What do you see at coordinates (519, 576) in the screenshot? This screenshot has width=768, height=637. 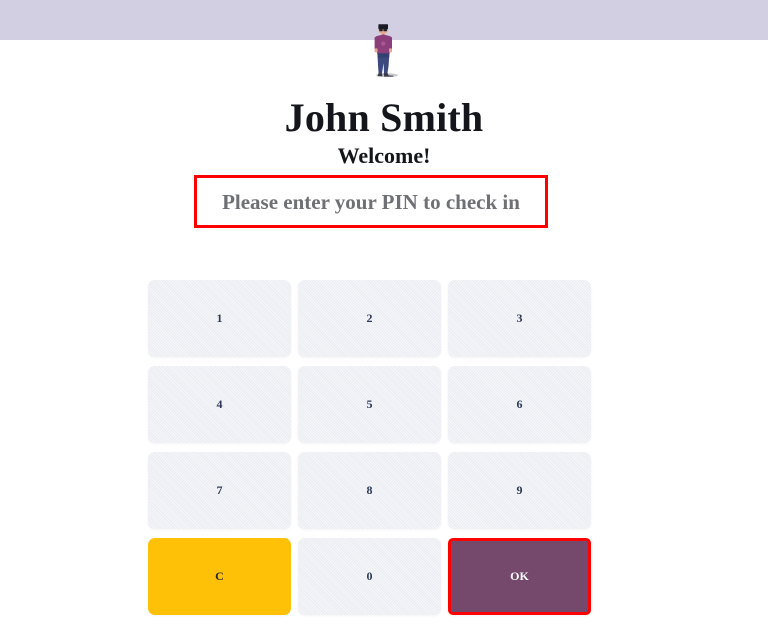 I see `keypad-key-ok: OK` at bounding box center [519, 576].